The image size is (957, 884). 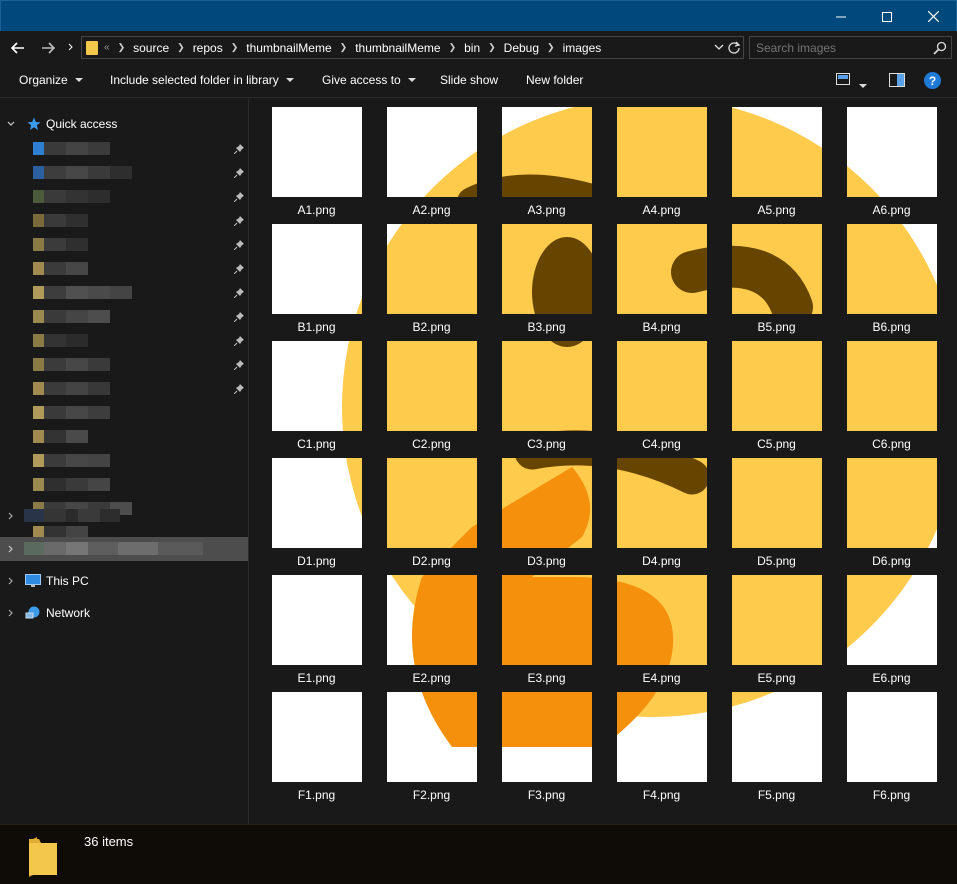 I want to click on search-box, so click(x=850, y=47).